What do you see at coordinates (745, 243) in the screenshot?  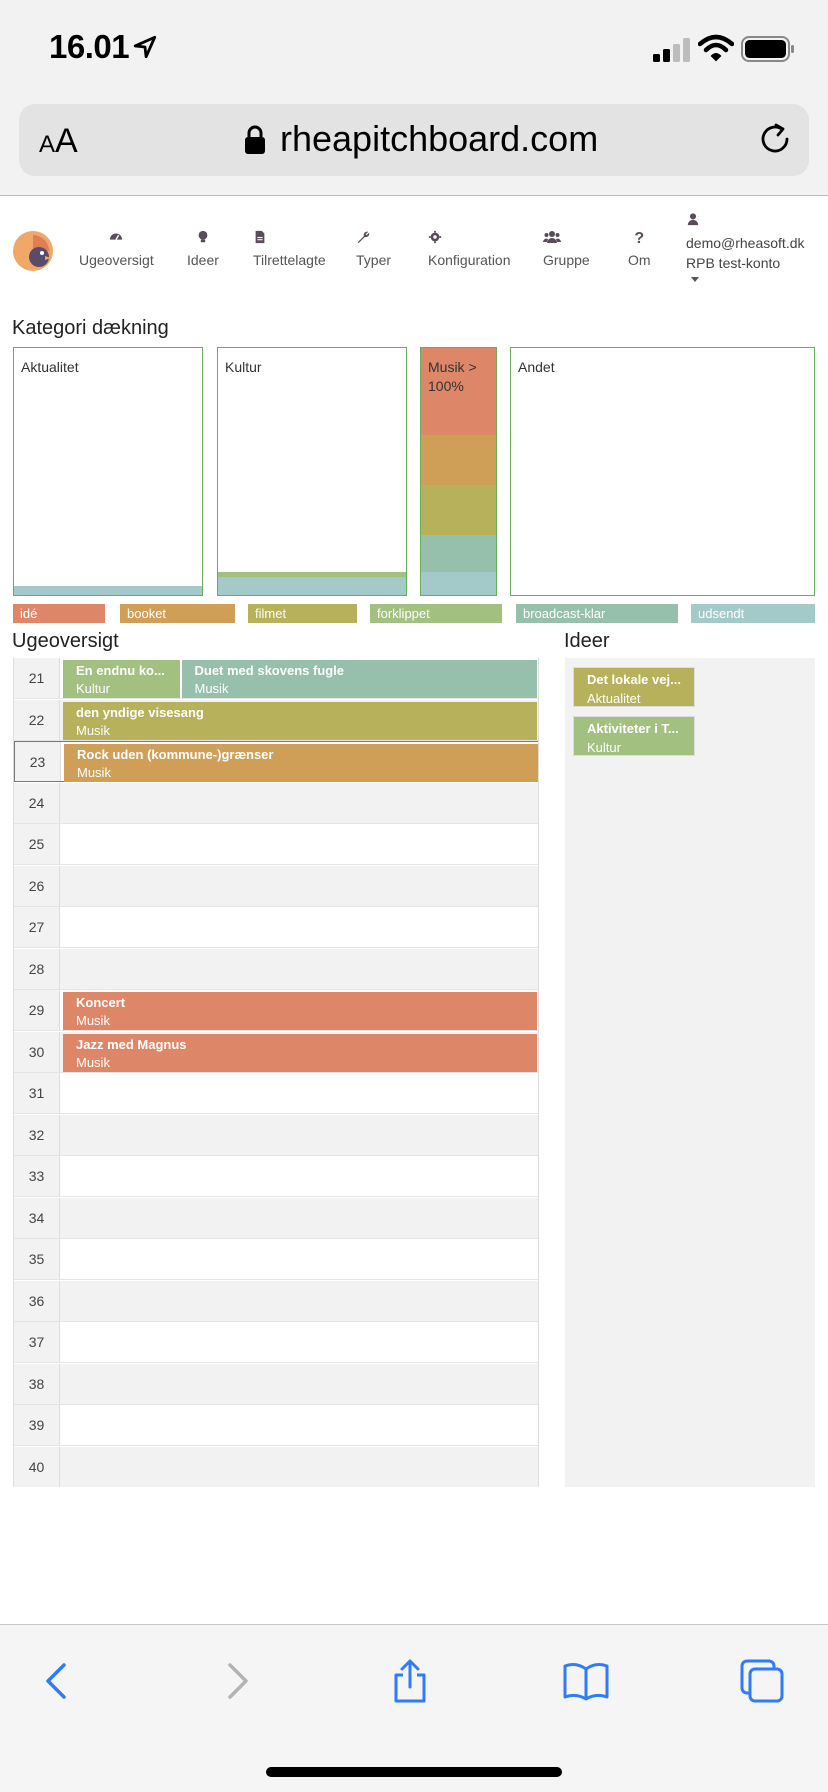 I see `user-email: demo@rheasoft.dk` at bounding box center [745, 243].